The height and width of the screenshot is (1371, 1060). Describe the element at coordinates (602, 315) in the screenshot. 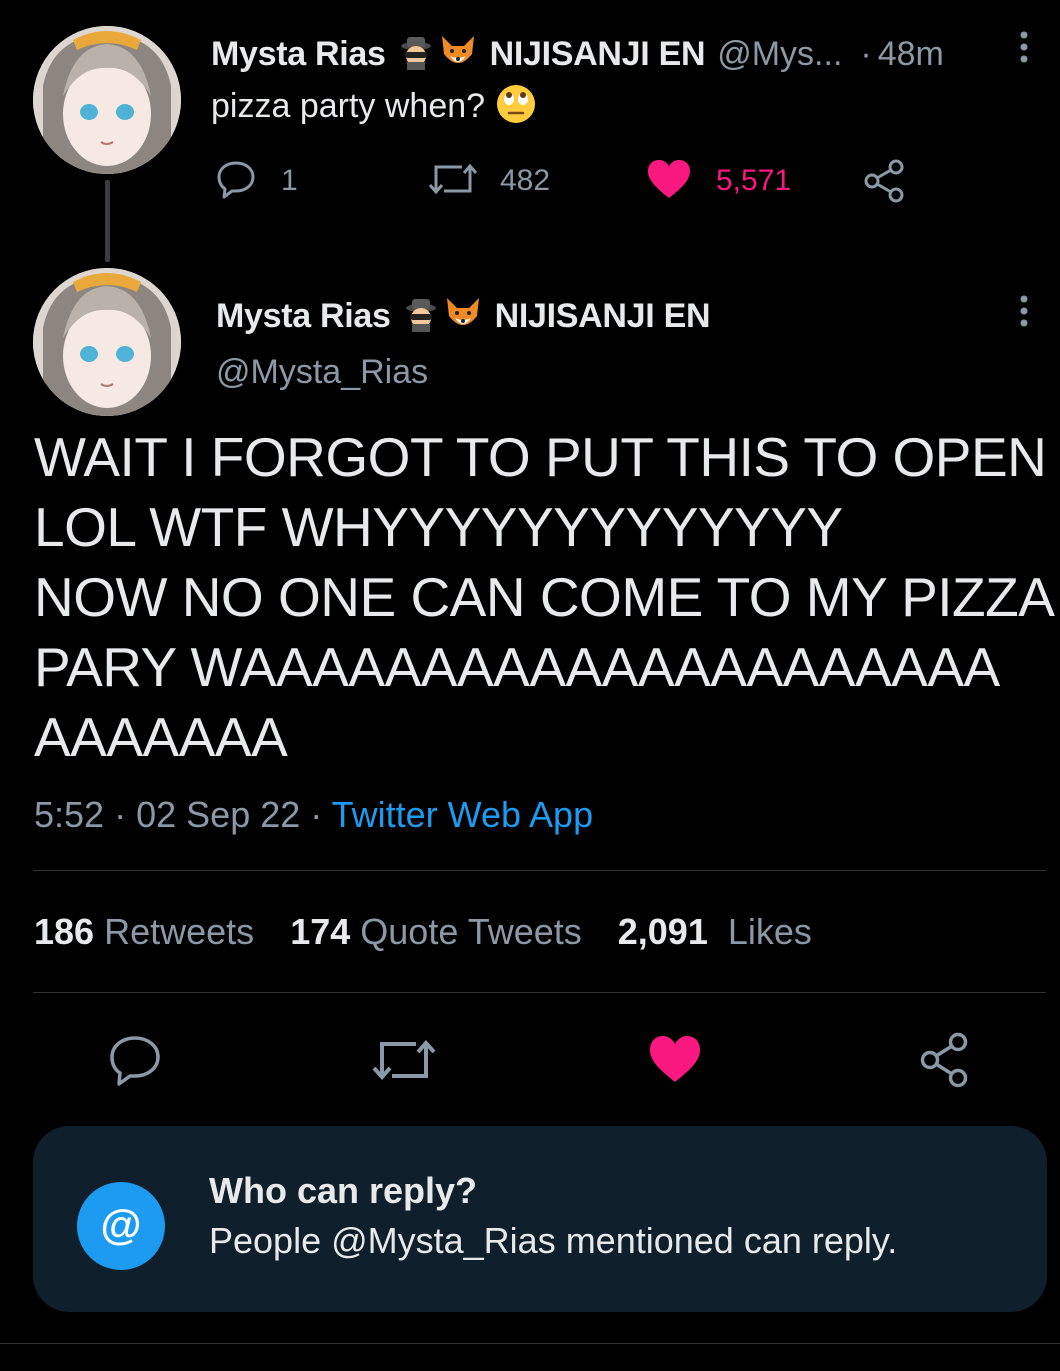

I see `main-affiliation: NIJISANJI EN` at that location.